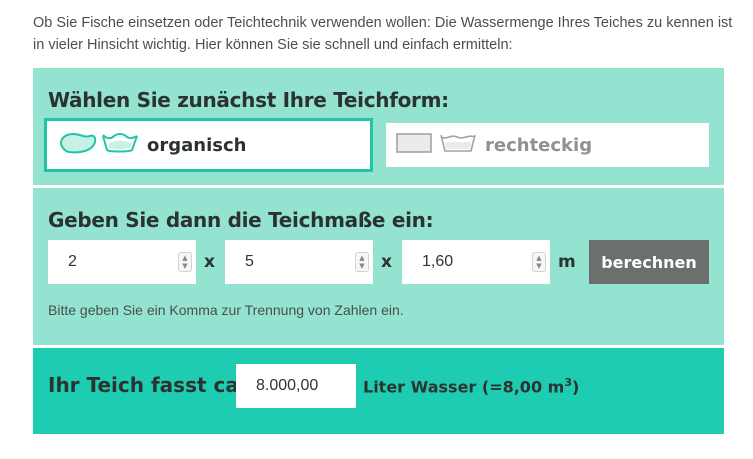 The width and height of the screenshot is (753, 459). I want to click on result-suffix: Liter Wasser (=8,00 m3), so click(471, 386).